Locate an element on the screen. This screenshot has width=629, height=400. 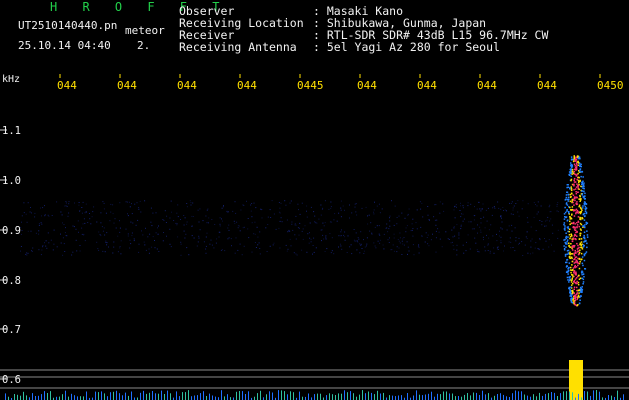
time-tick-3: 044 is located at coordinates (187, 85).